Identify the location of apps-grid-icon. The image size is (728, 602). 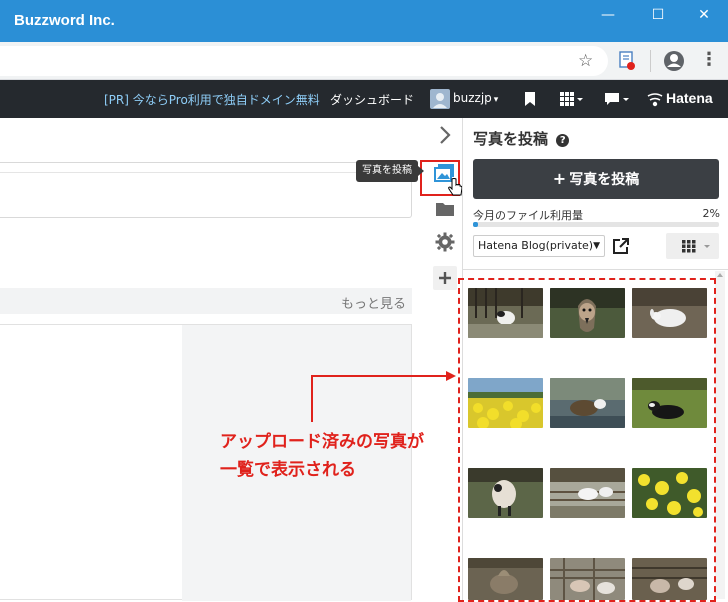
(572, 99).